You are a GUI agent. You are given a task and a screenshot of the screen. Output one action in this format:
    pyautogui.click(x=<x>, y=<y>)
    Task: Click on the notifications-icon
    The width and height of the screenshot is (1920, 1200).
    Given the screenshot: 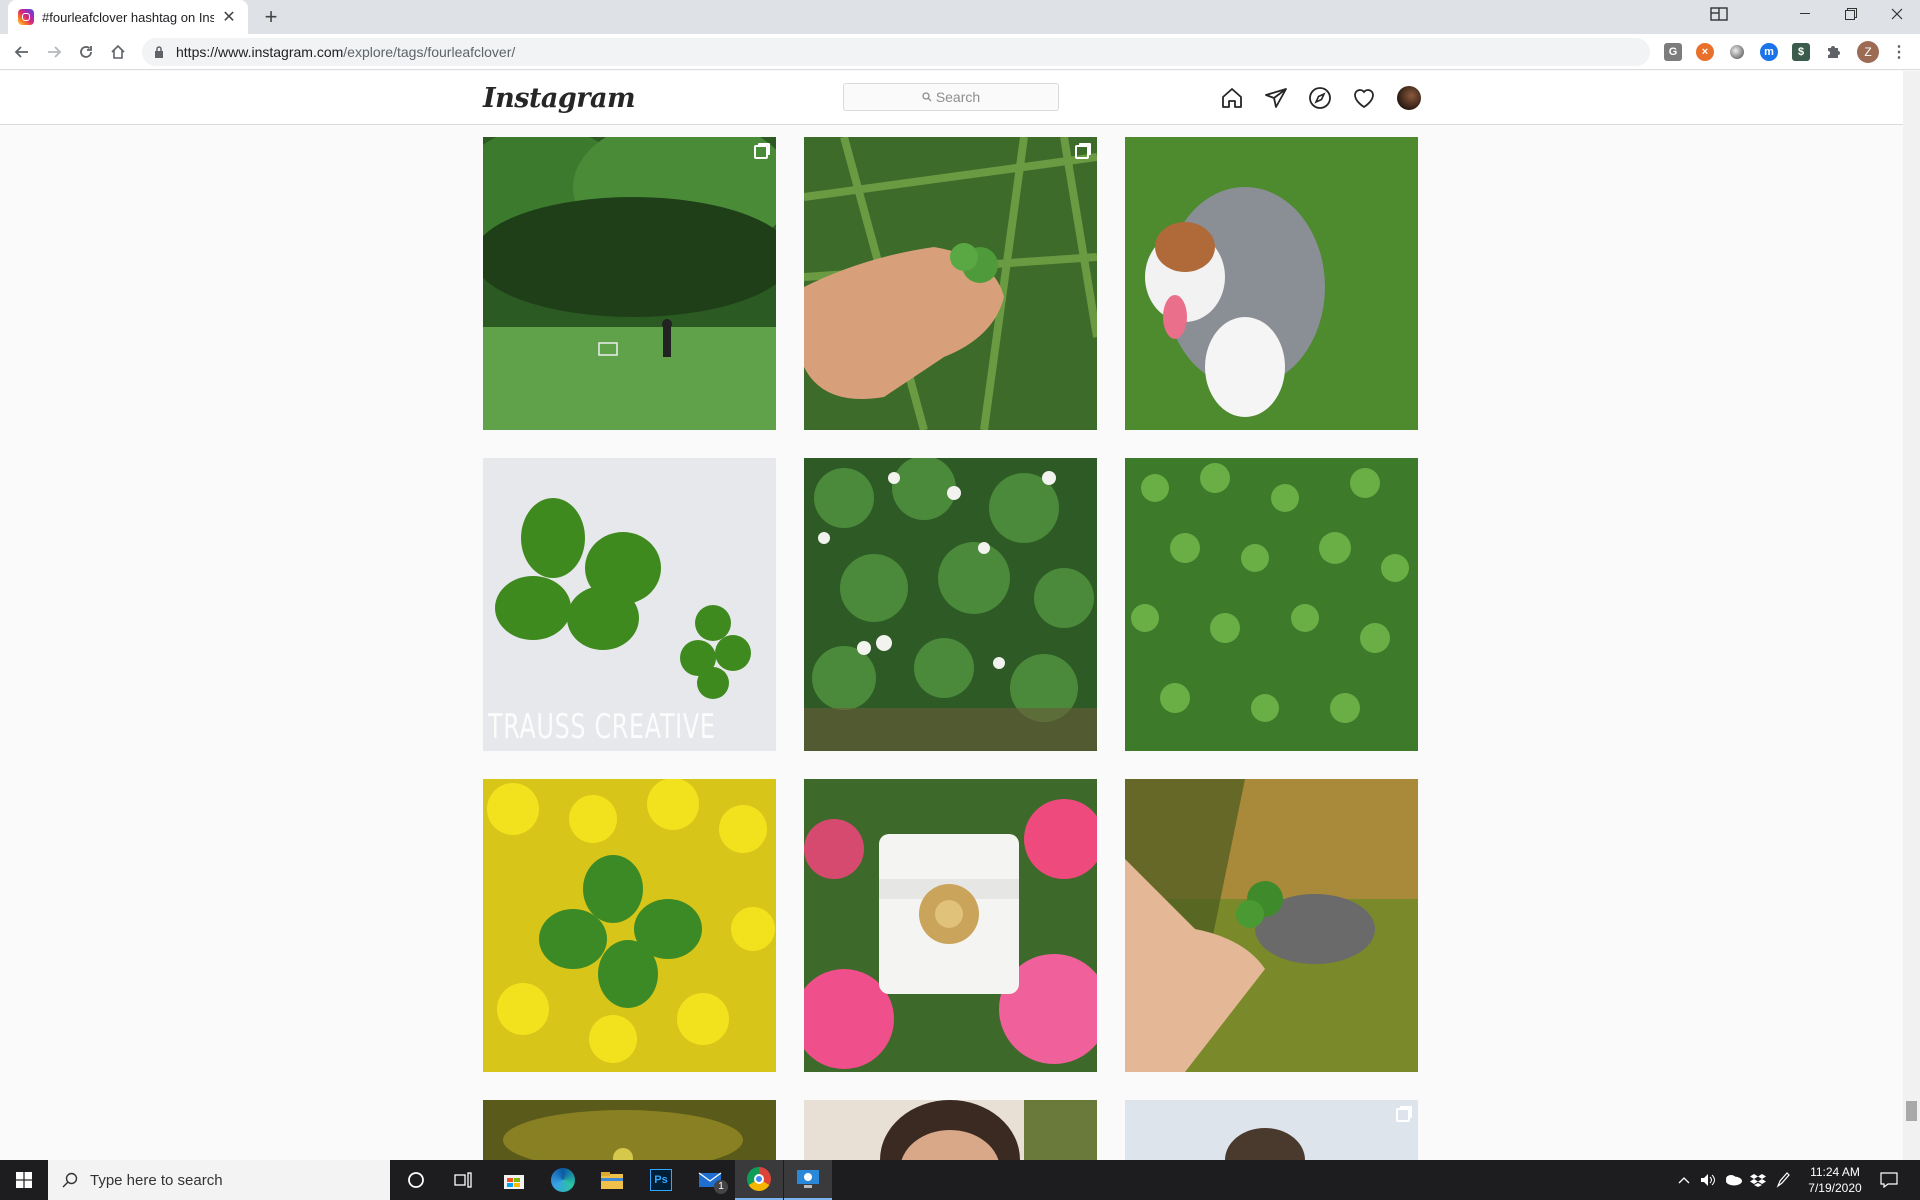 What is the action you would take?
    pyautogui.click(x=1889, y=1180)
    